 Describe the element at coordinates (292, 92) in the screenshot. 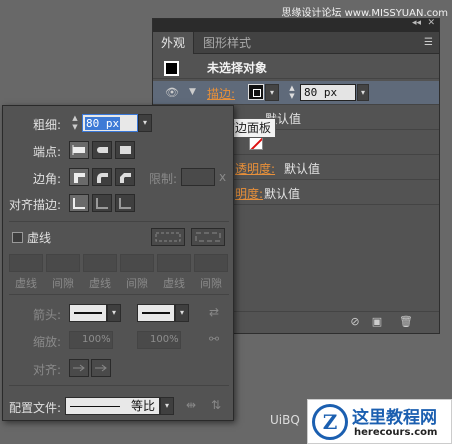

I see `stroke-weight-spinner: ▲ ▼` at that location.